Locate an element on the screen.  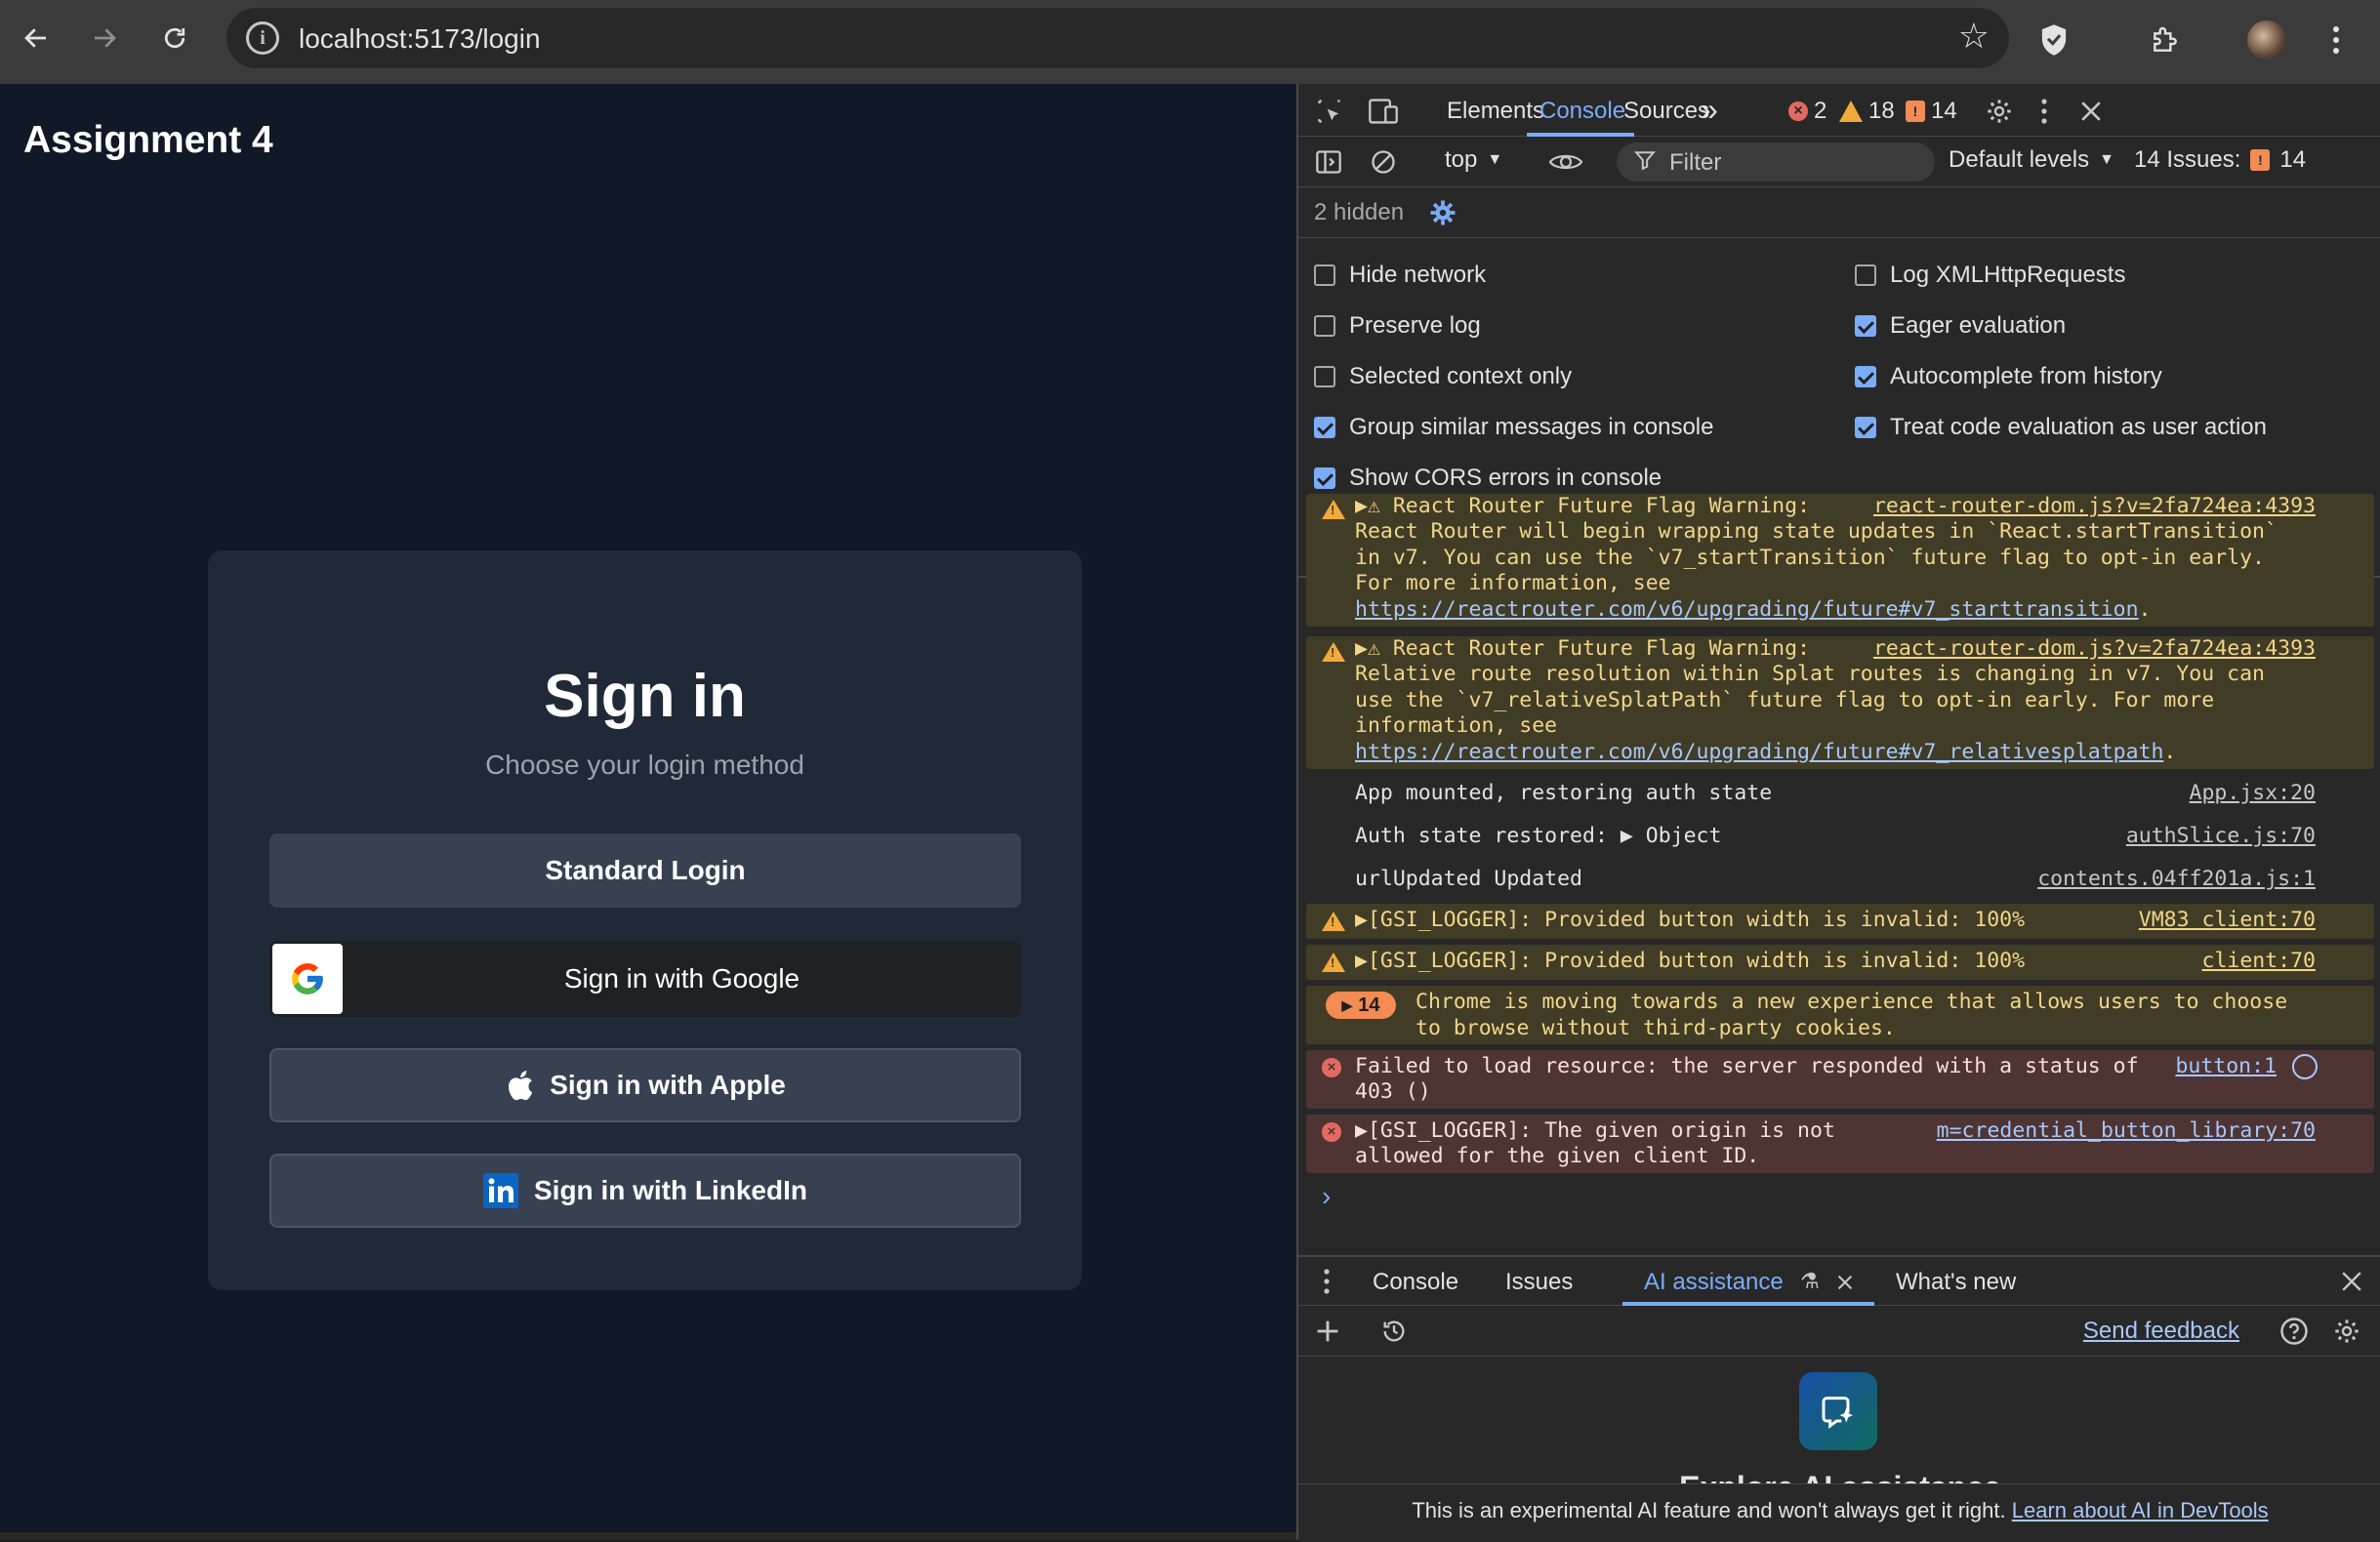
linkedin-signin-button: Sign in with LinkedIn is located at coordinates (645, 1191).